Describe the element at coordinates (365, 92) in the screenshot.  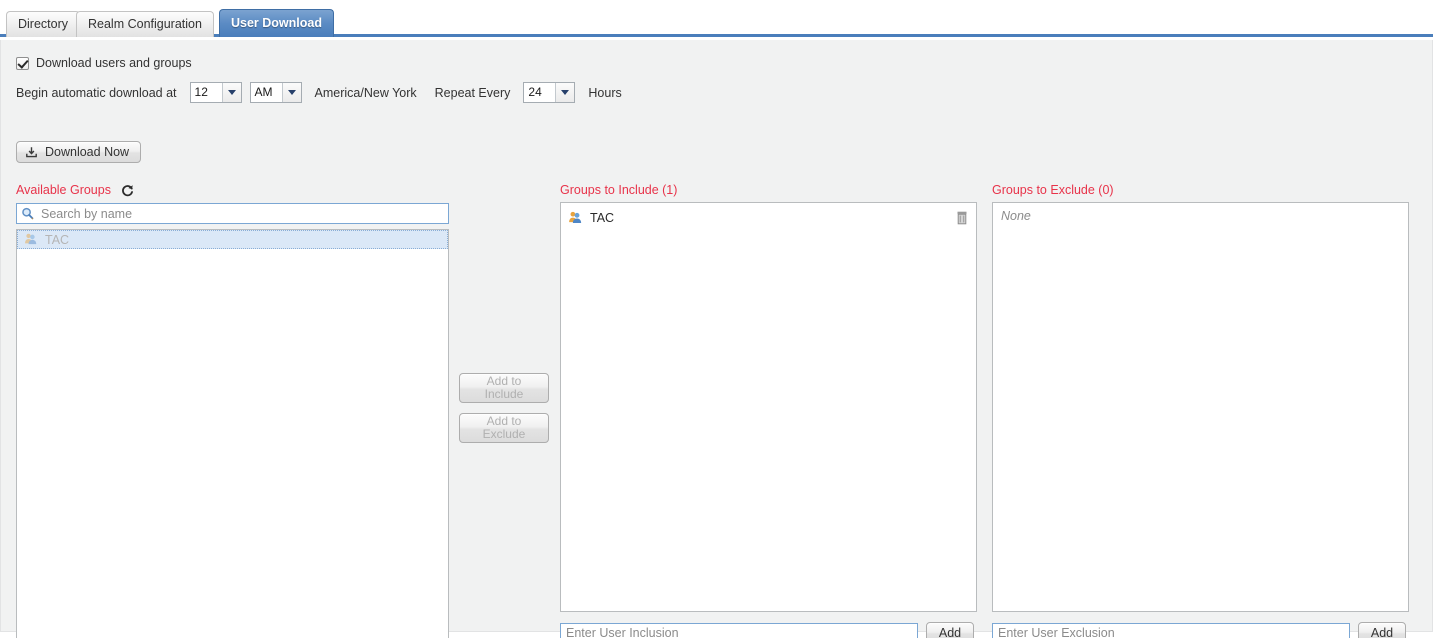
I see `timezone-label: America/New York` at that location.